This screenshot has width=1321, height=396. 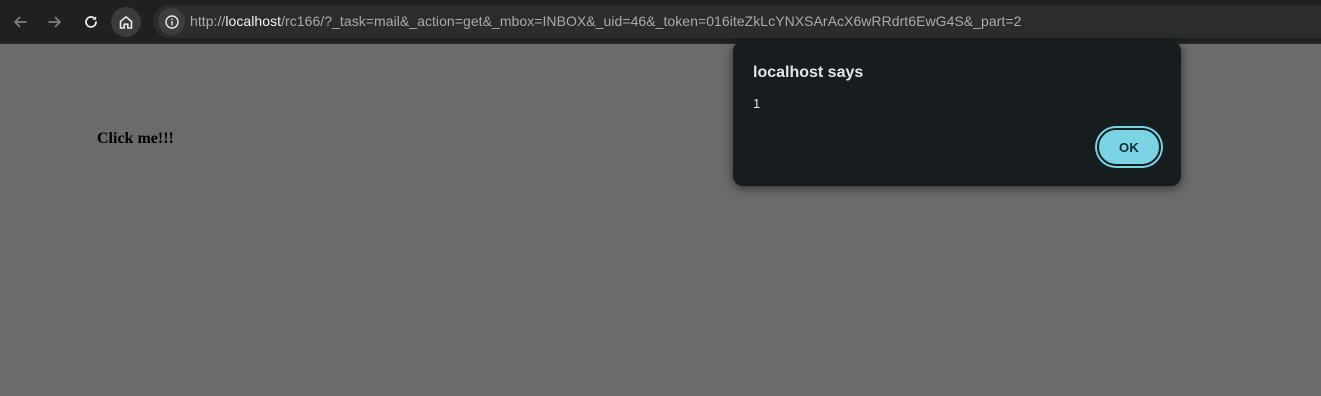 I want to click on alert-dialog: localhost says 1 OK, so click(x=957, y=113).